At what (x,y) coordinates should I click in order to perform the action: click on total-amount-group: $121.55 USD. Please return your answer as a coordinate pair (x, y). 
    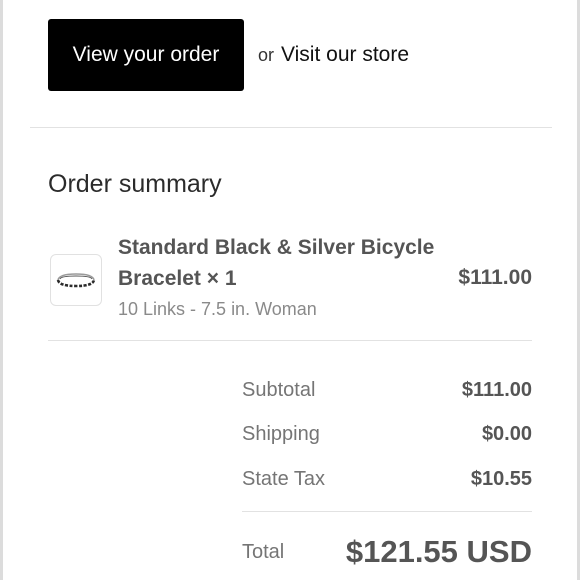
    Looking at the image, I should click on (439, 552).